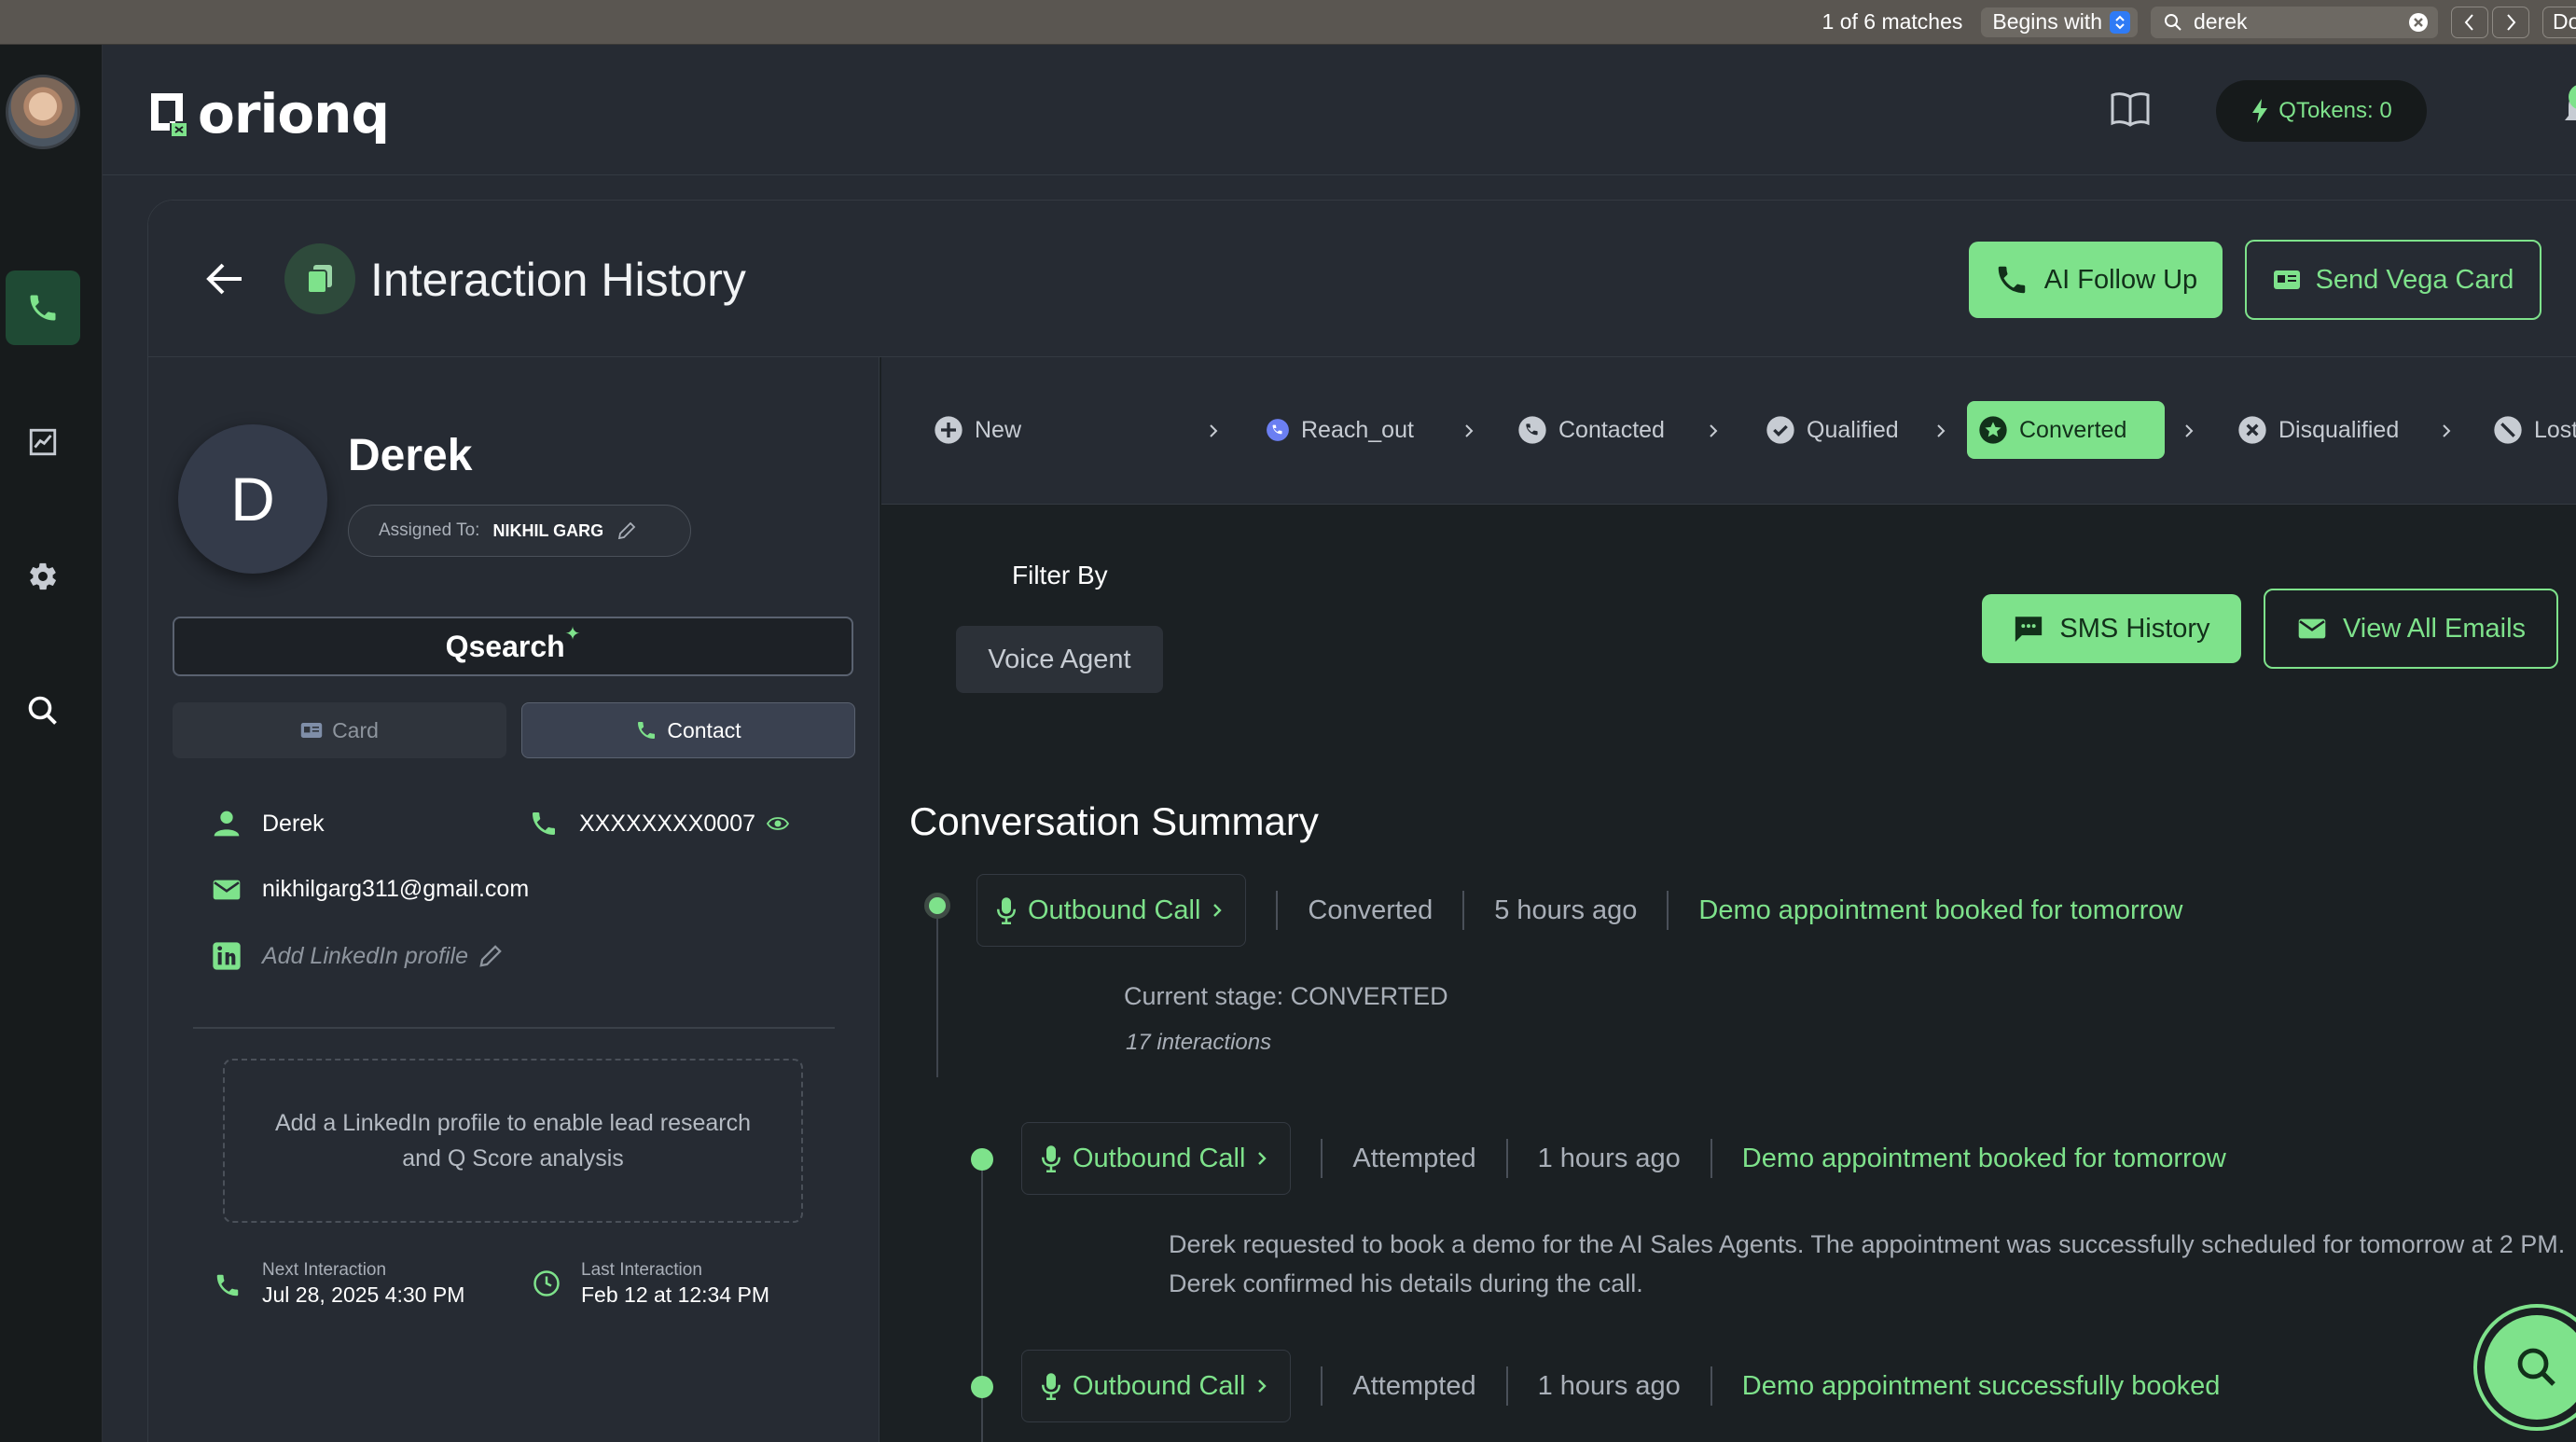 This screenshot has height=1442, width=2576. I want to click on find-previous-button, so click(2469, 22).